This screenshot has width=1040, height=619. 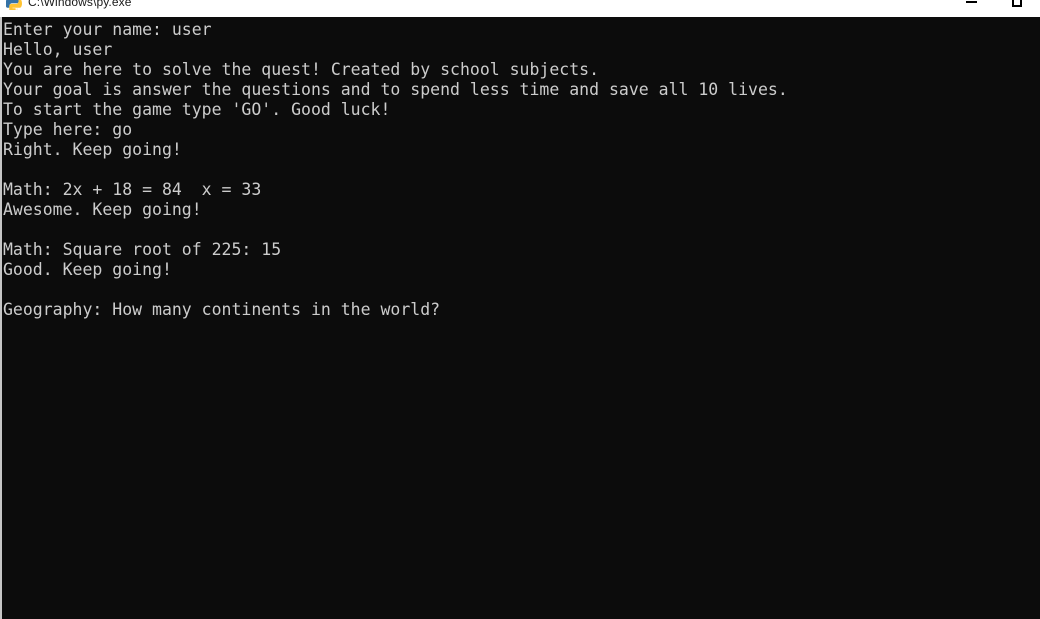 I want to click on console-line: Right. Keep going!, so click(x=92, y=149).